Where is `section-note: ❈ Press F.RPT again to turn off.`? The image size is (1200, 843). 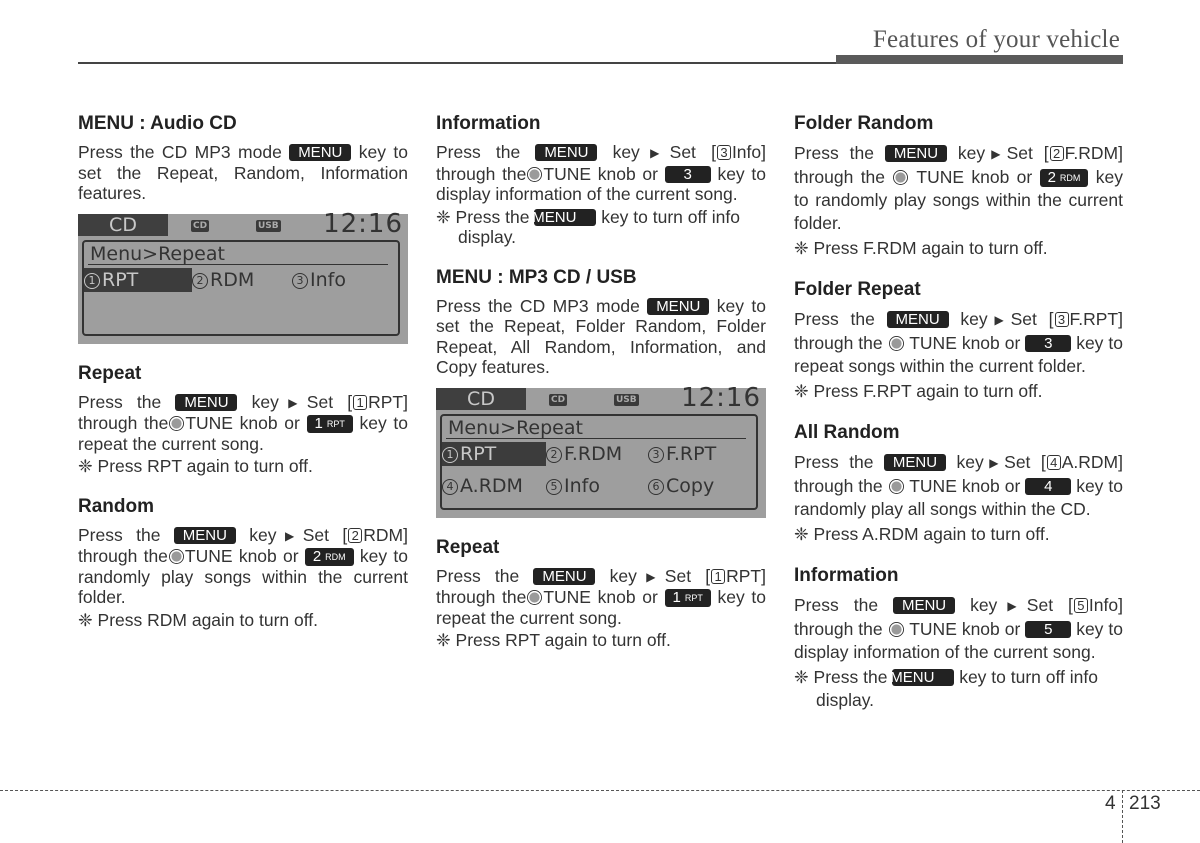 section-note: ❈ Press F.RPT again to turn off. is located at coordinates (918, 391).